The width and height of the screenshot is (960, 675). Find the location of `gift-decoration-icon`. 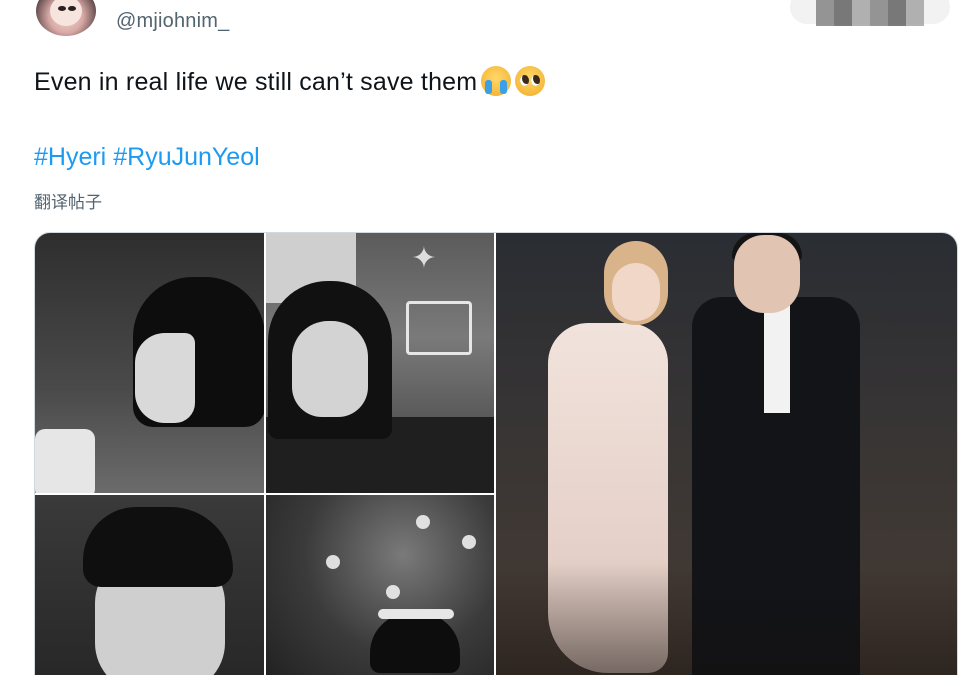

gift-decoration-icon is located at coordinates (439, 328).